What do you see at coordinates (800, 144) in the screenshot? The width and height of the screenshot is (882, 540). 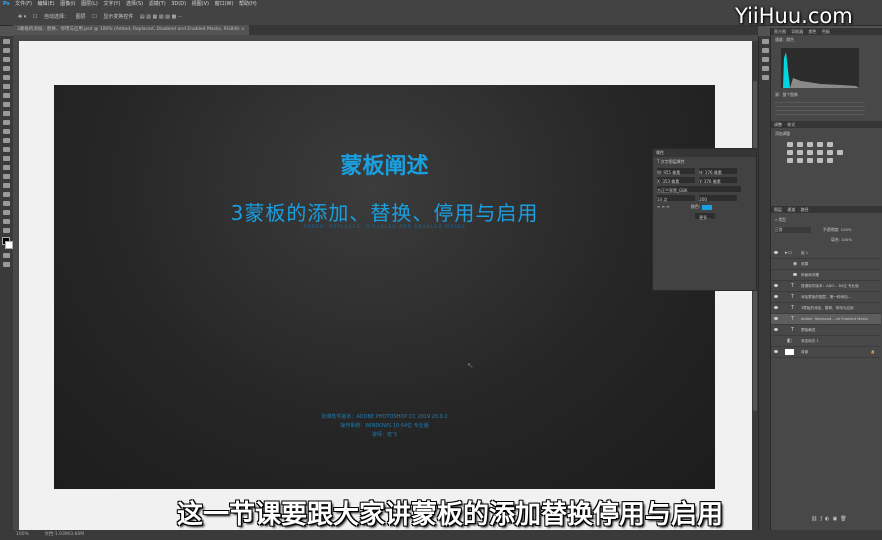 I see `levels-icon` at bounding box center [800, 144].